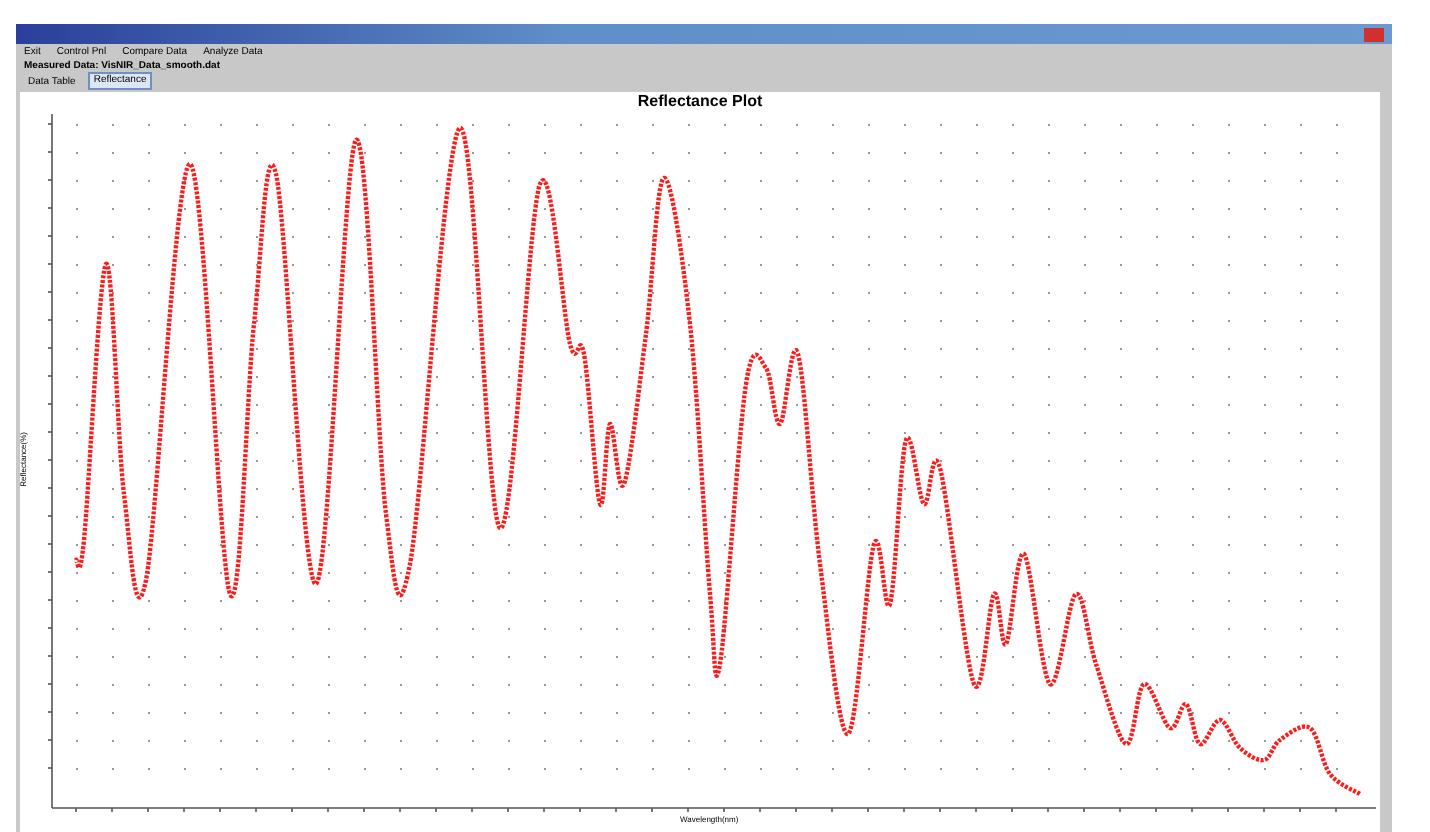  Describe the element at coordinates (700, 102) in the screenshot. I see `plot-title: Reflectance Plot` at that location.